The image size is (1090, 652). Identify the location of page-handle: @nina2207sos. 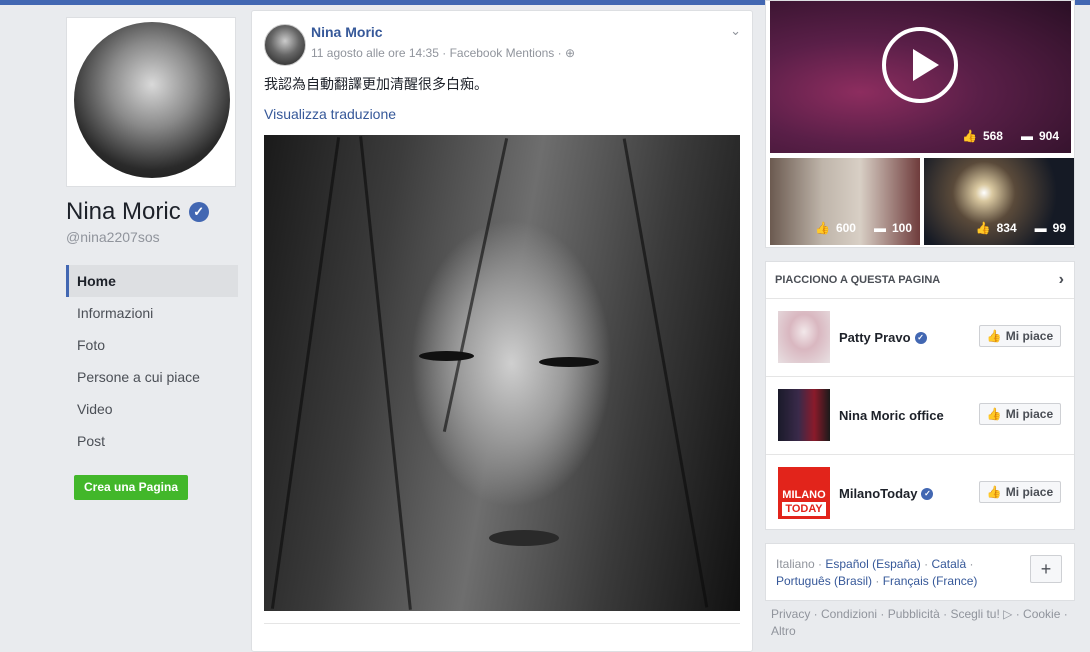
(113, 237).